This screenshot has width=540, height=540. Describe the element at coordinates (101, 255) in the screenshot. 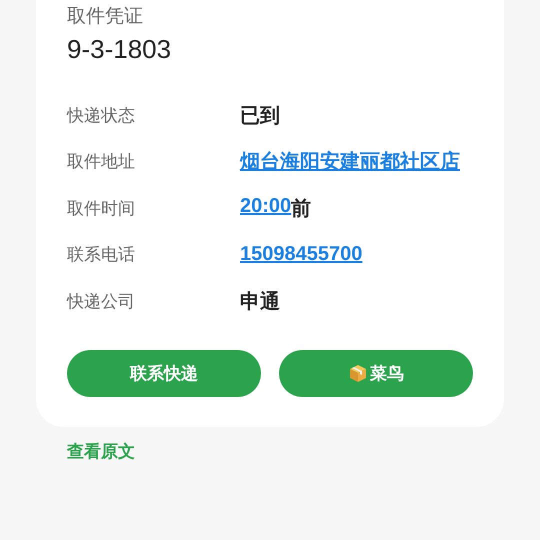

I see `field-label: 联系电话` at that location.